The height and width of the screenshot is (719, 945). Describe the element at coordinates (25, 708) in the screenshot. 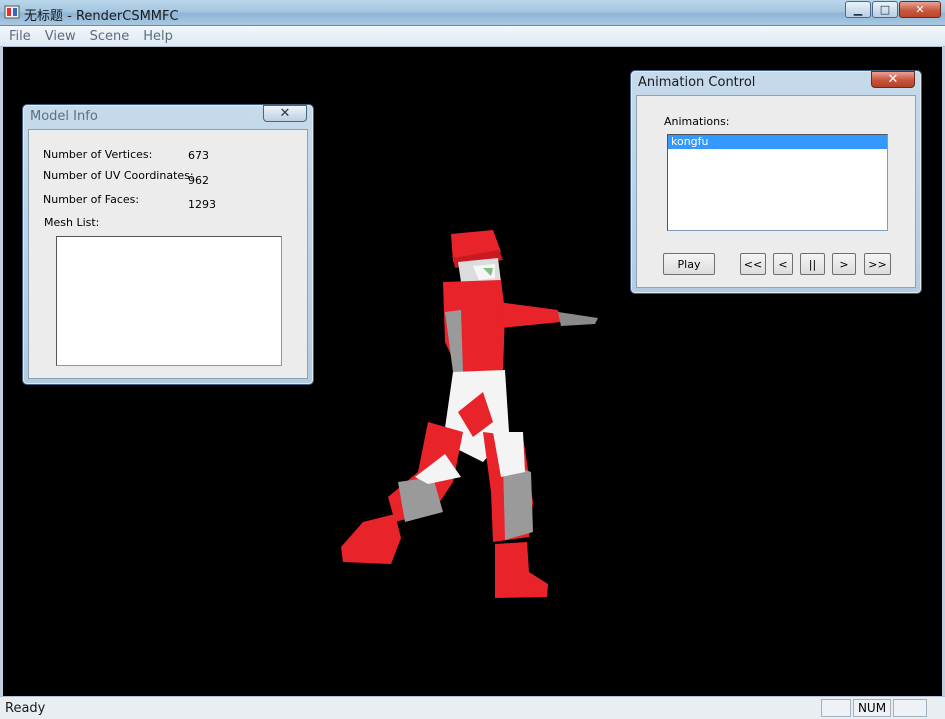

I see `status-text: Ready` at that location.